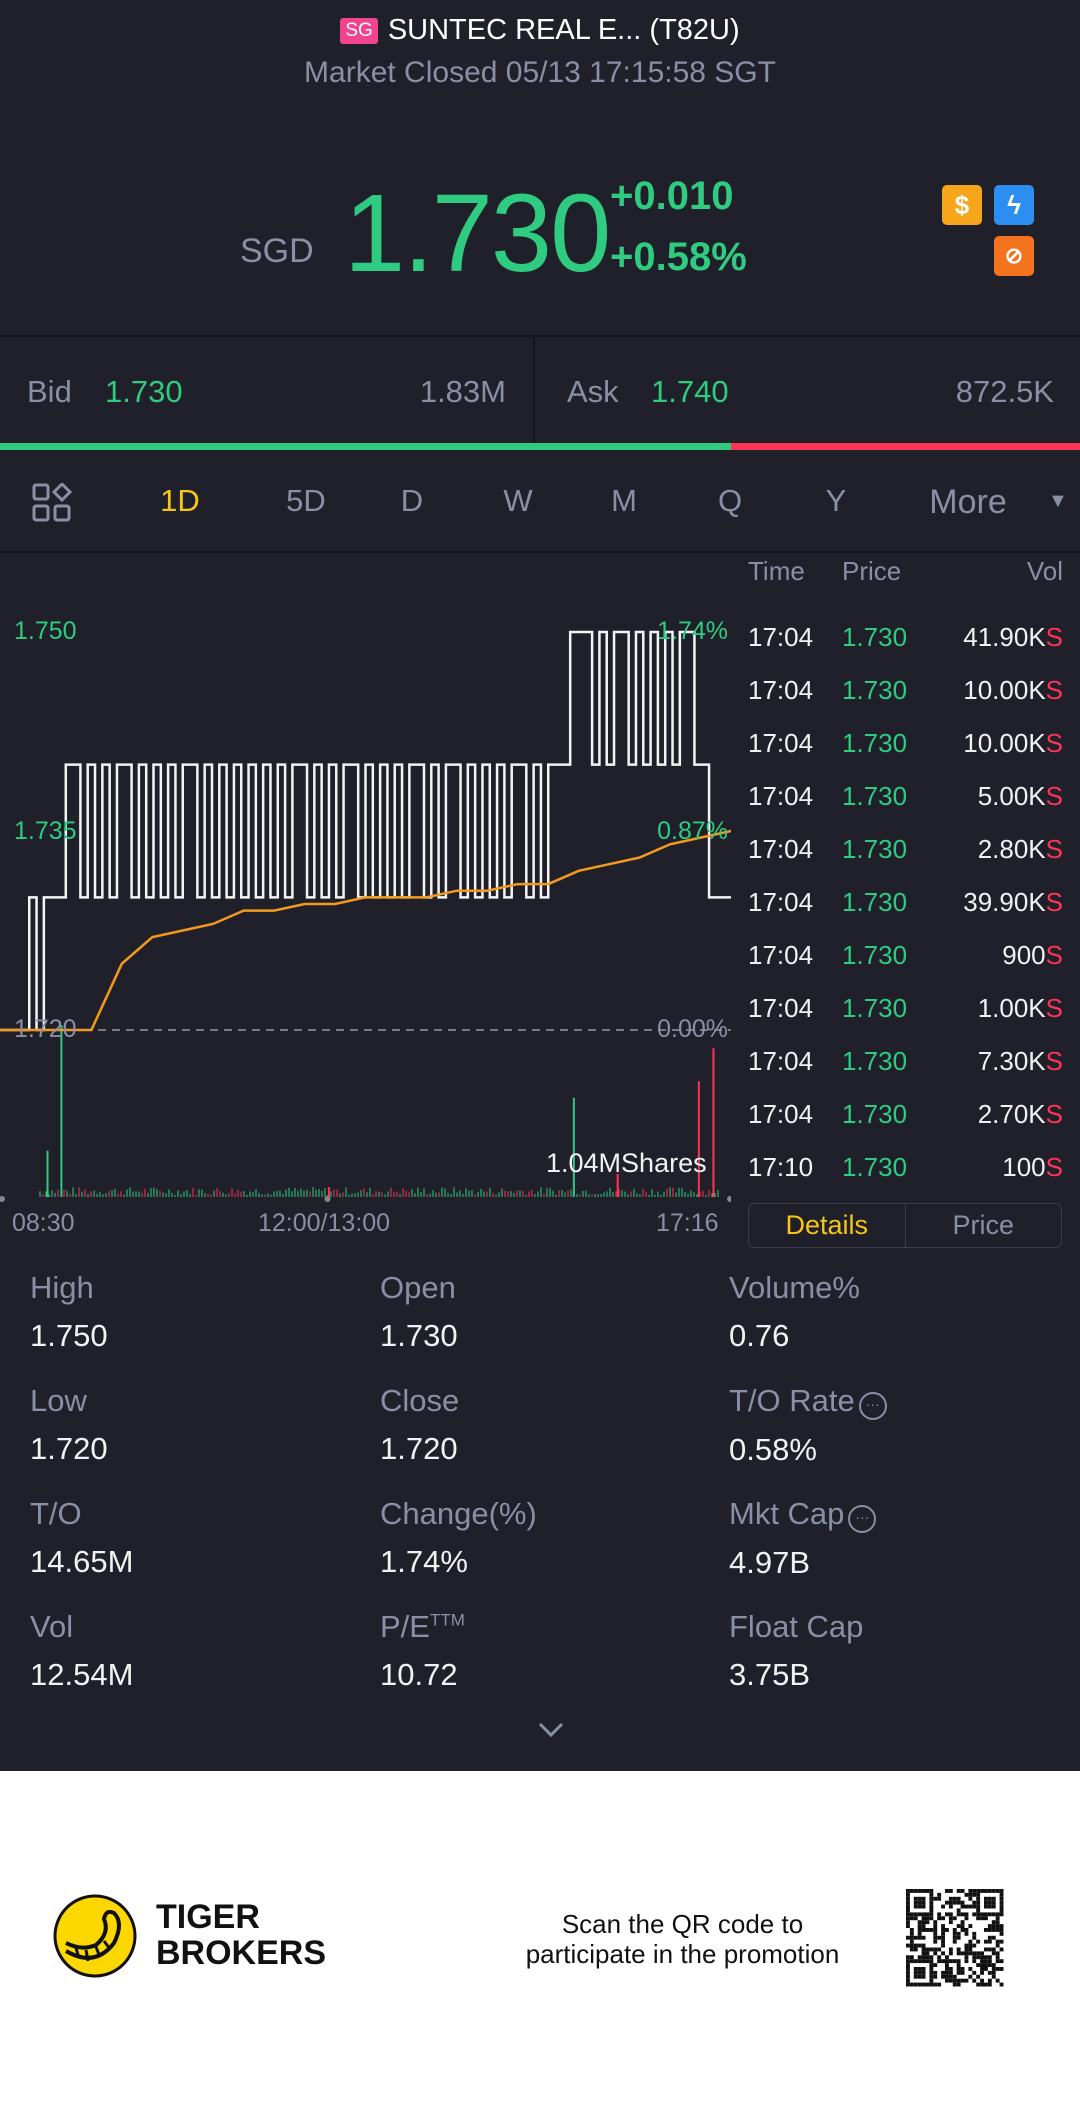  What do you see at coordinates (690, 391) in the screenshot?
I see `ask-price: 1.740` at bounding box center [690, 391].